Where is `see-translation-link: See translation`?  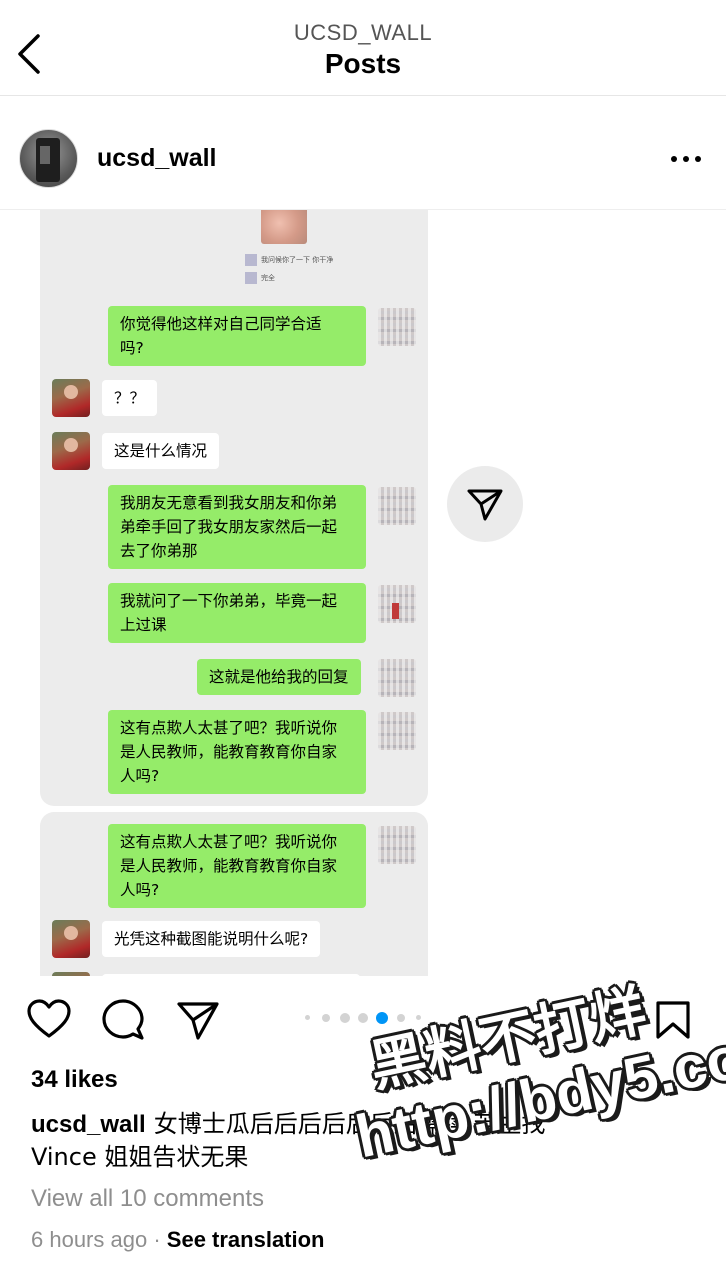
see-translation-link: See translation is located at coordinates (246, 1239).